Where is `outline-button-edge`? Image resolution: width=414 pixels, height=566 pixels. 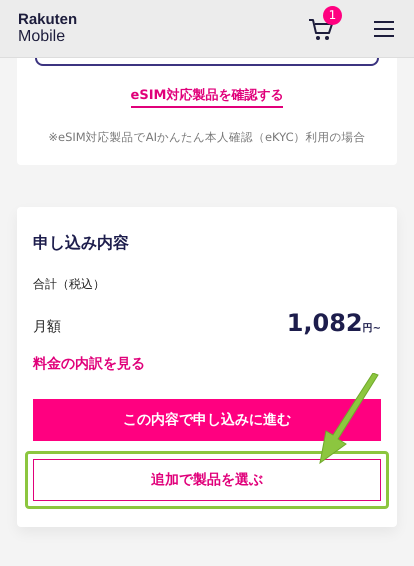
outline-button-edge is located at coordinates (207, 62).